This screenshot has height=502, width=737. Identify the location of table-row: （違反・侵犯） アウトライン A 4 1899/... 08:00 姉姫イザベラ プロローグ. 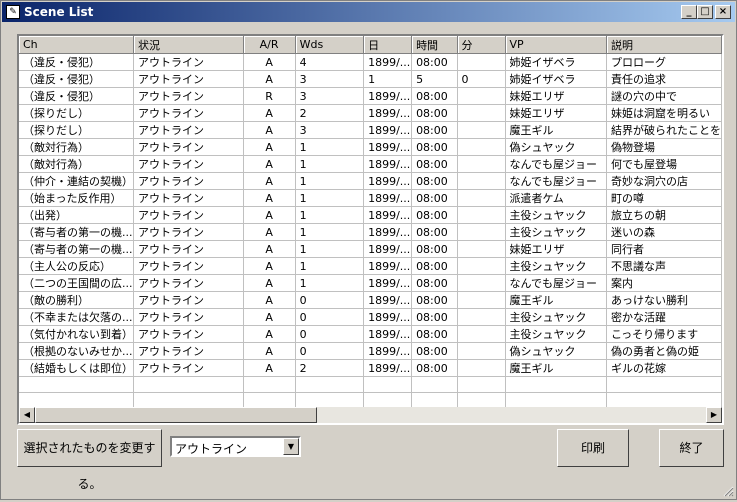
(370, 62).